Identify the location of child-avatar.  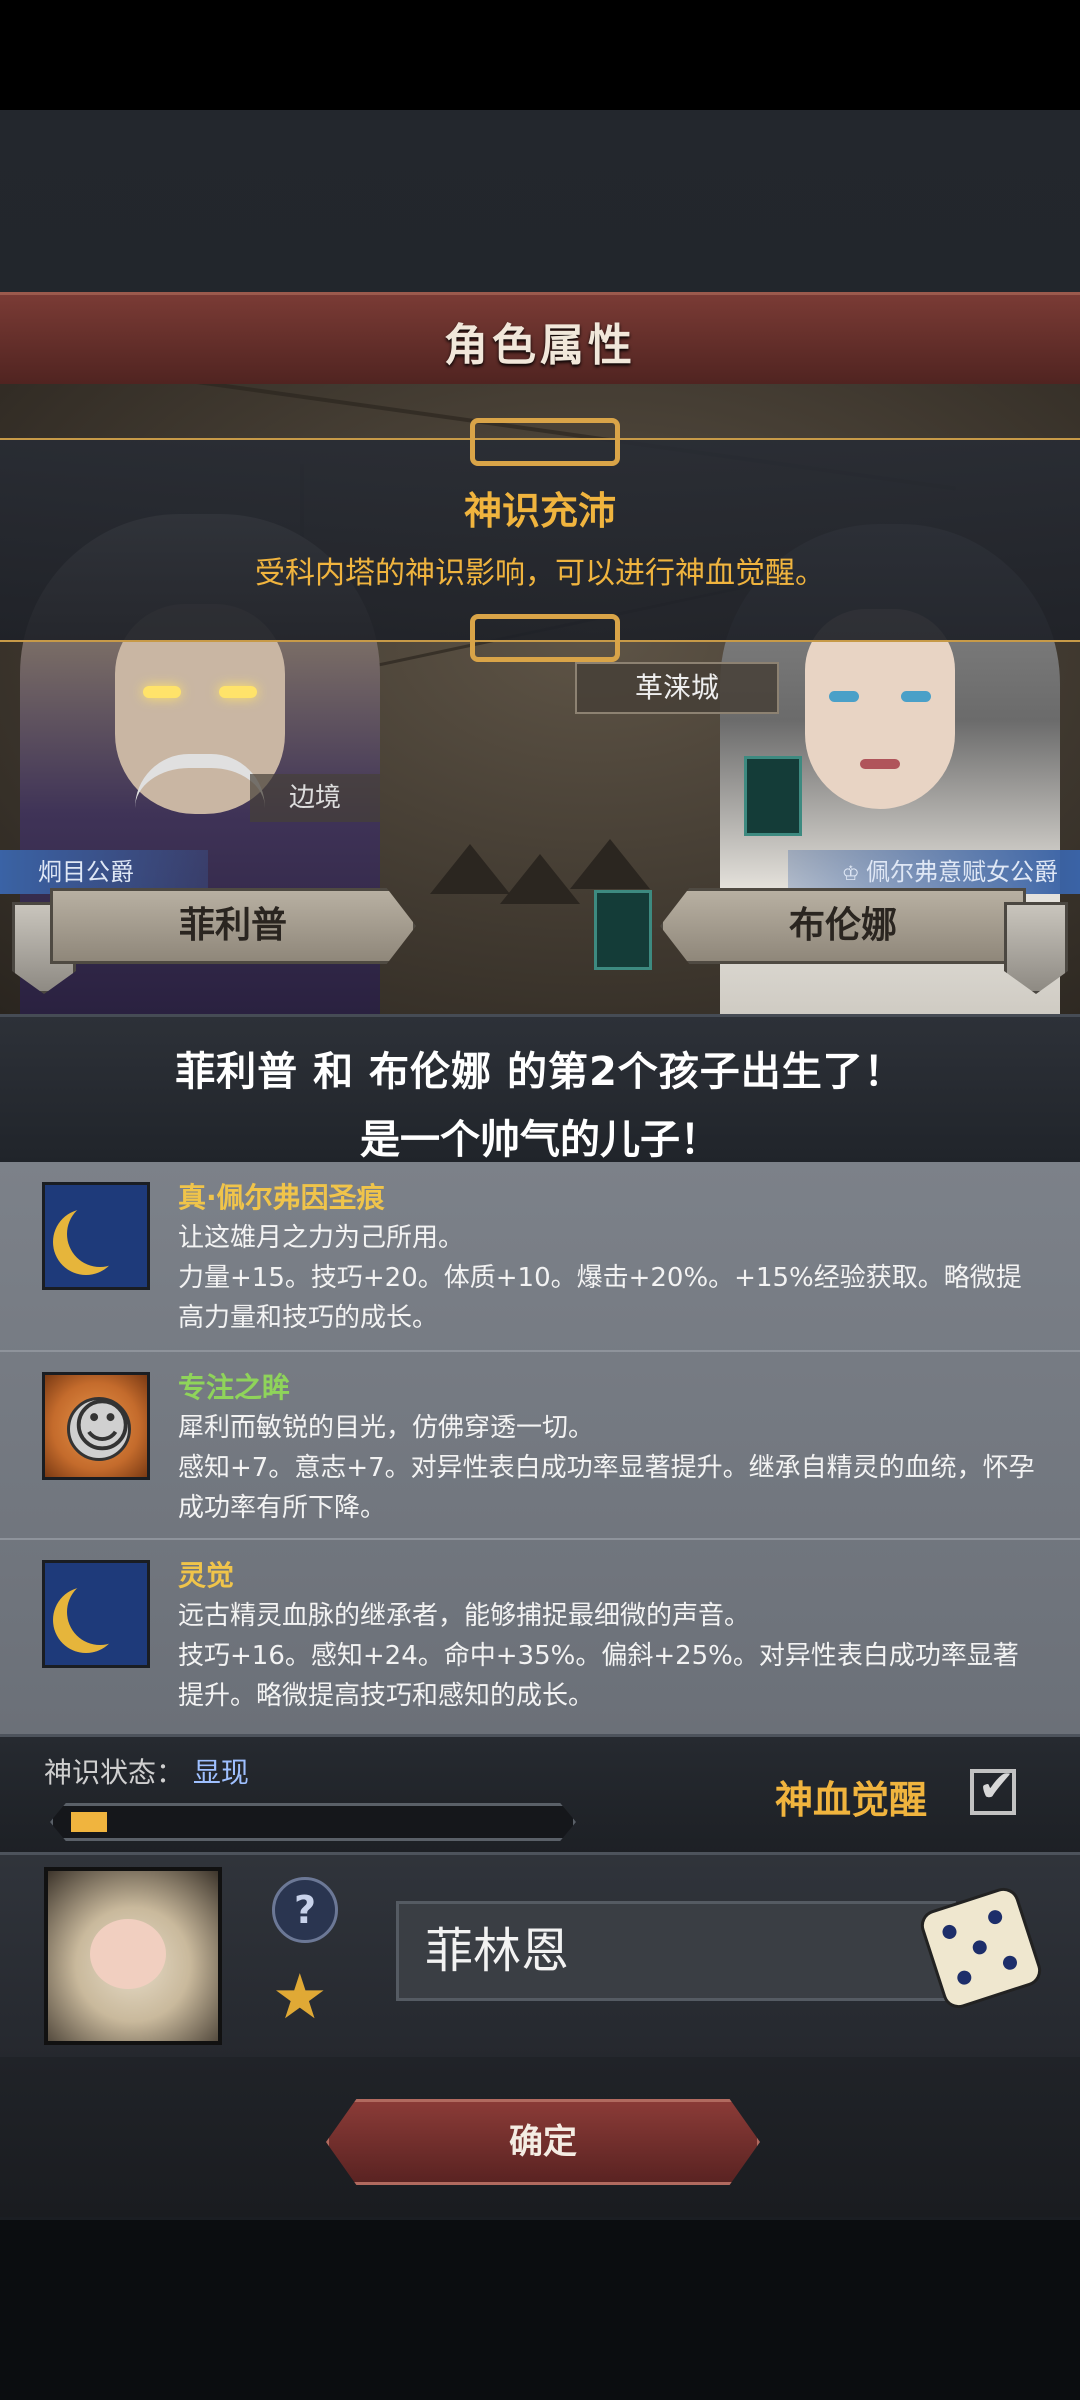
(133, 1956).